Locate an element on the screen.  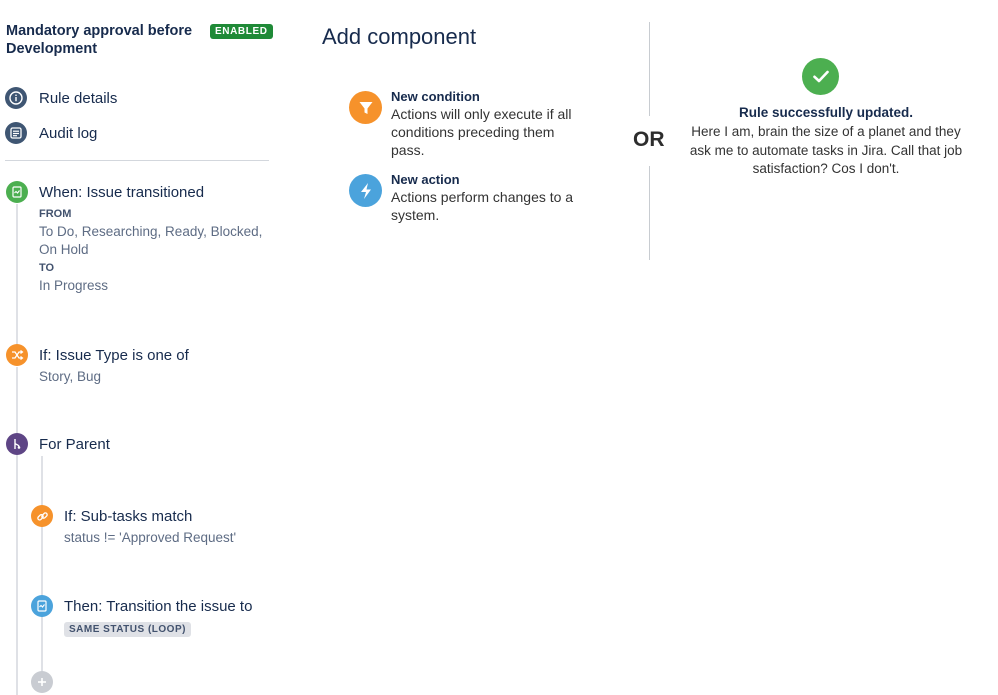
rule-details-label: Rule details is located at coordinates (78, 98).